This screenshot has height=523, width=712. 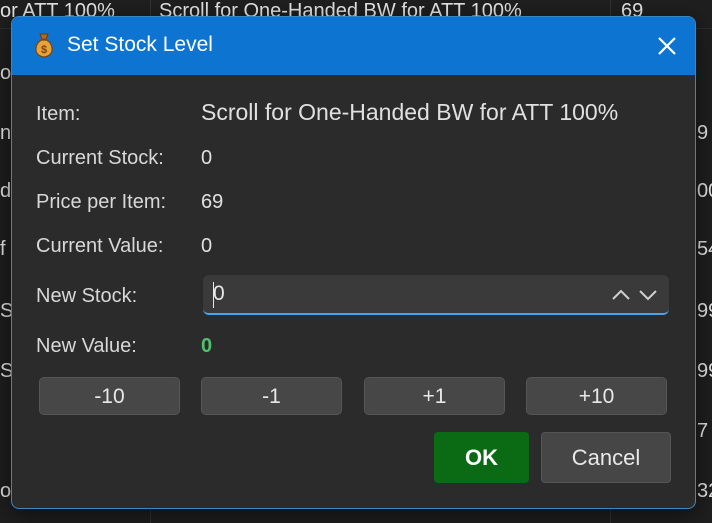 I want to click on new-stock-input, so click(x=398, y=294).